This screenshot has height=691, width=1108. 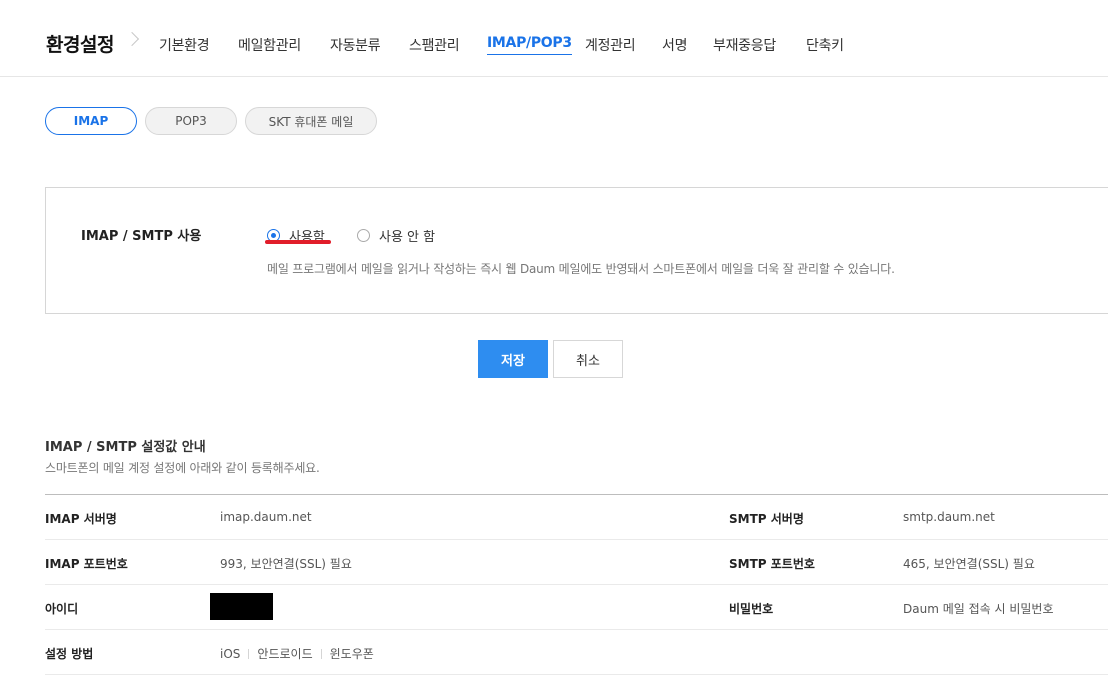 I want to click on smtp-port-value: 465, 보안연결(SSL) 필요, so click(x=969, y=564).